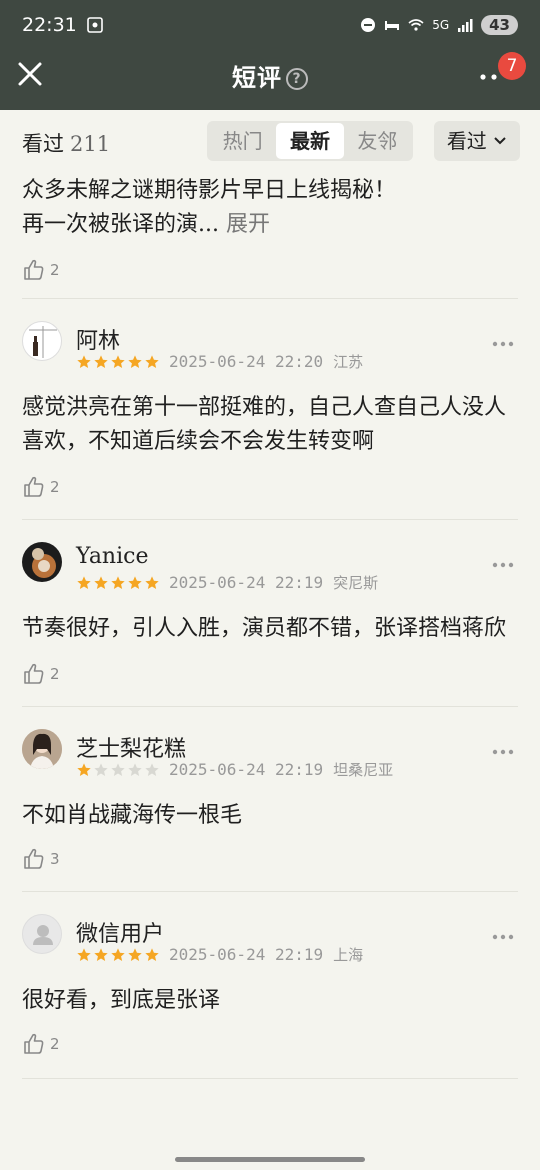 The image size is (540, 1170). What do you see at coordinates (270, 747) in the screenshot?
I see `comment-header: 芝士梨花糕 2025-06-24 22:19 坦桑尼亚` at bounding box center [270, 747].